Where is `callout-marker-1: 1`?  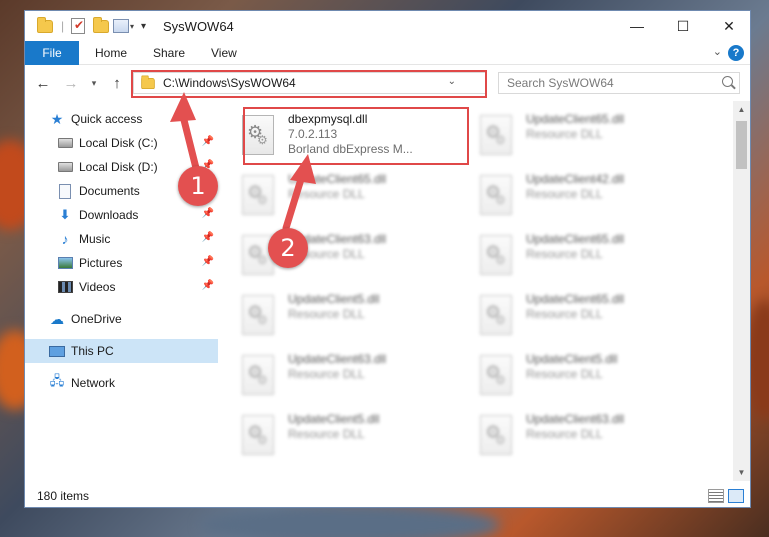 callout-marker-1: 1 is located at coordinates (198, 186).